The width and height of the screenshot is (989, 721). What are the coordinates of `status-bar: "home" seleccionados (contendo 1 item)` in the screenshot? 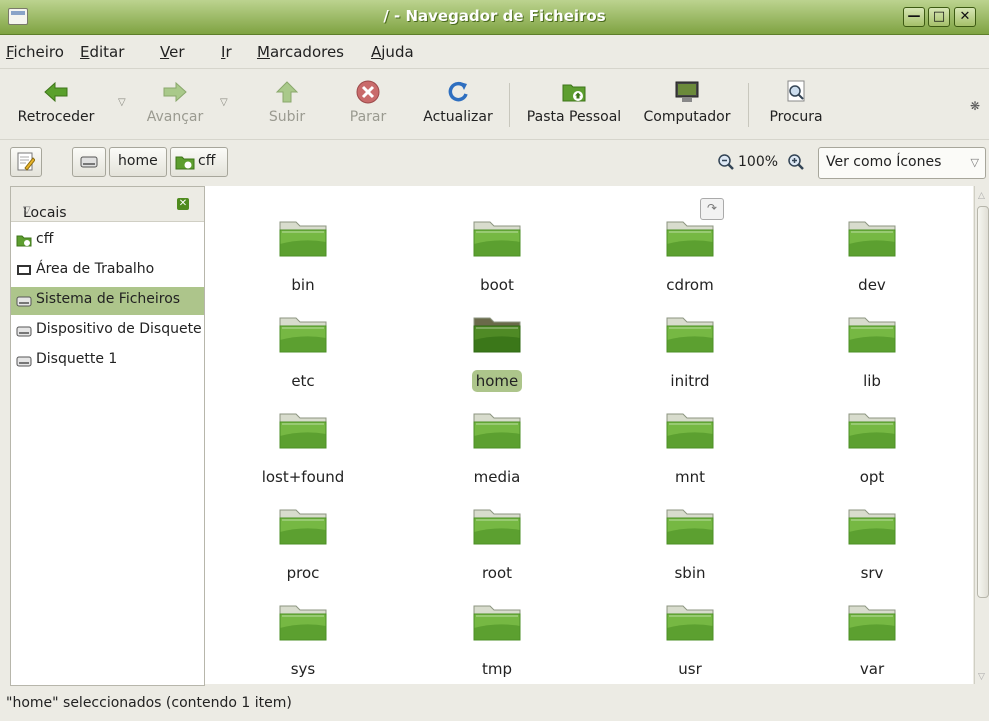 It's located at (494, 703).